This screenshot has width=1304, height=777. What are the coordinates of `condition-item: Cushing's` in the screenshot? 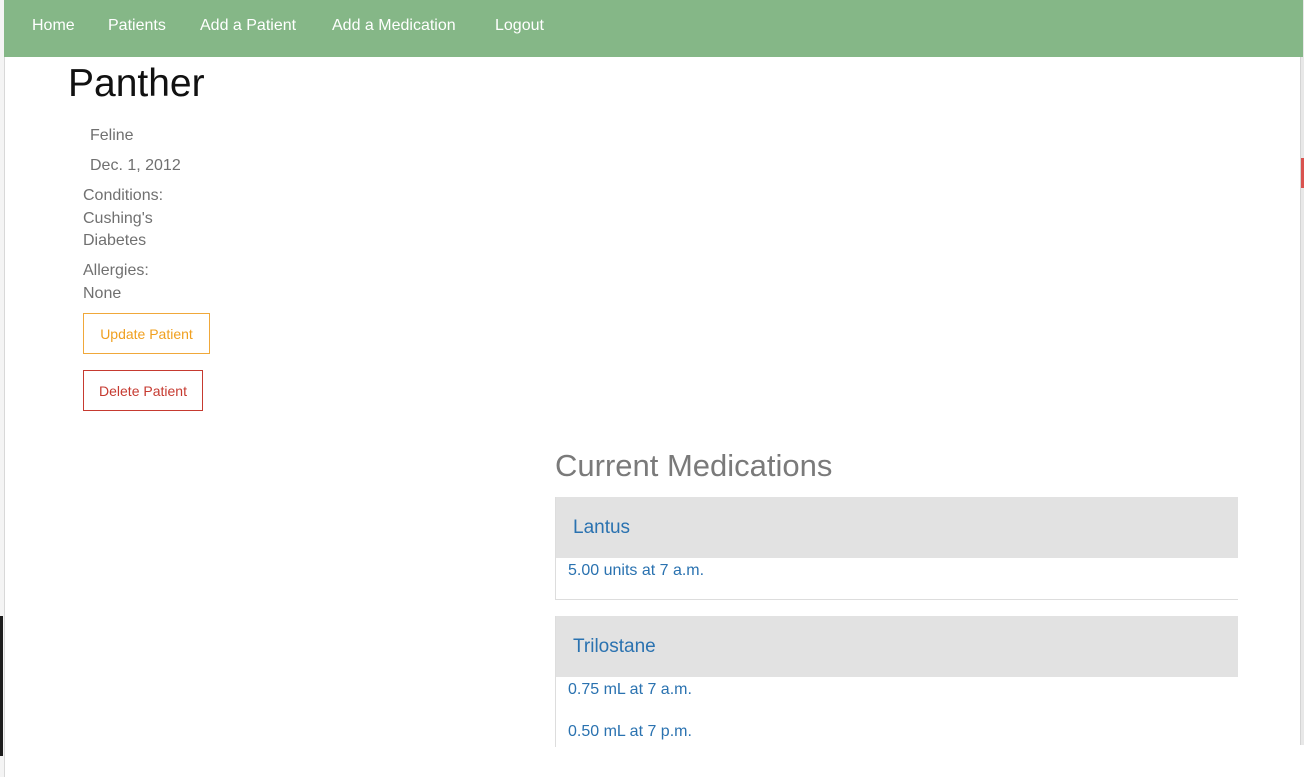 It's located at (118, 218).